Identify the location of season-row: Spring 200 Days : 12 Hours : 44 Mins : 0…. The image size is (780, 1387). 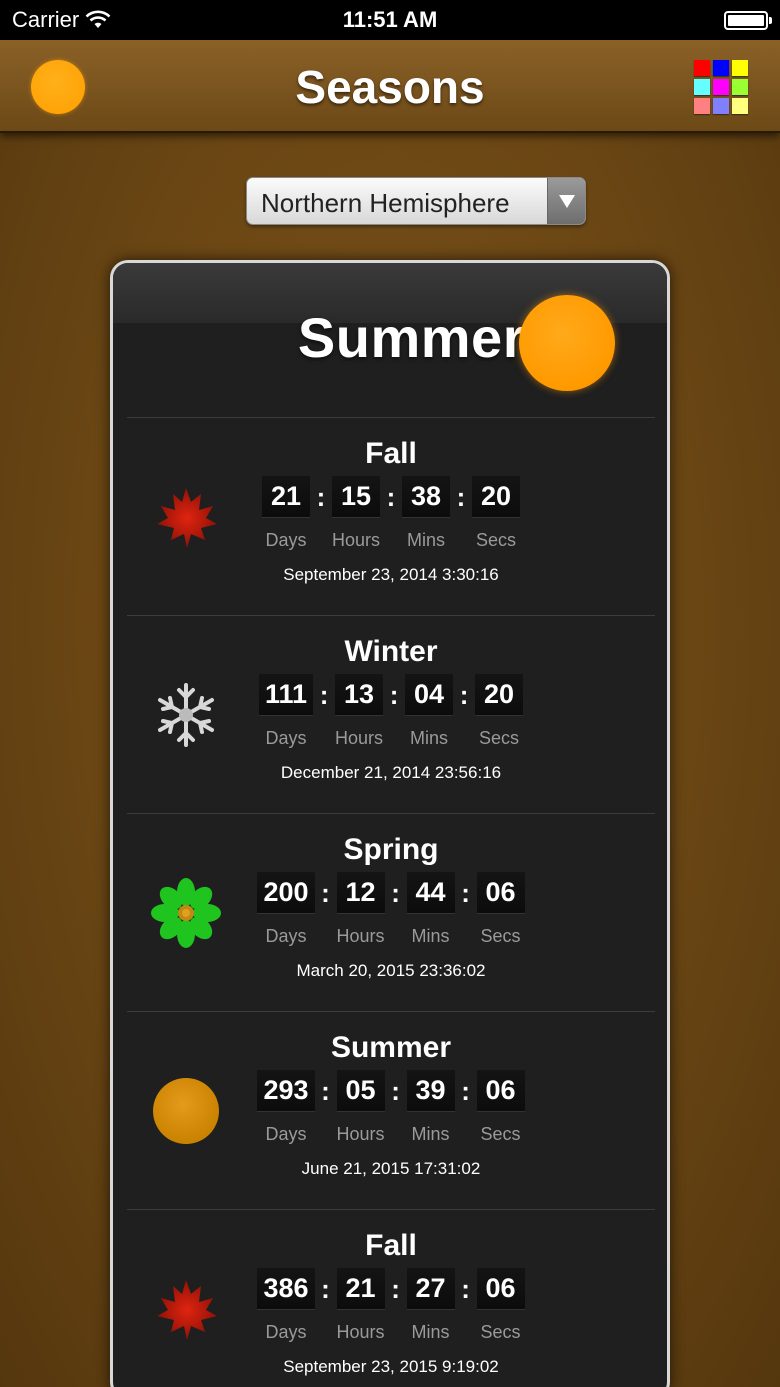
(391, 911).